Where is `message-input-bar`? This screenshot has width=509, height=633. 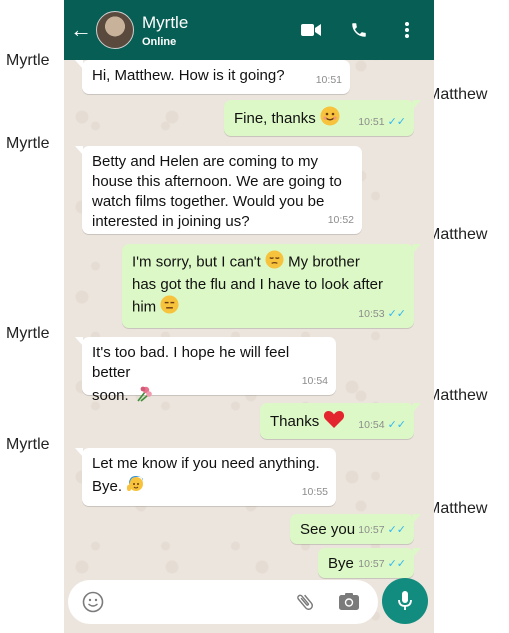 message-input-bar is located at coordinates (223, 602).